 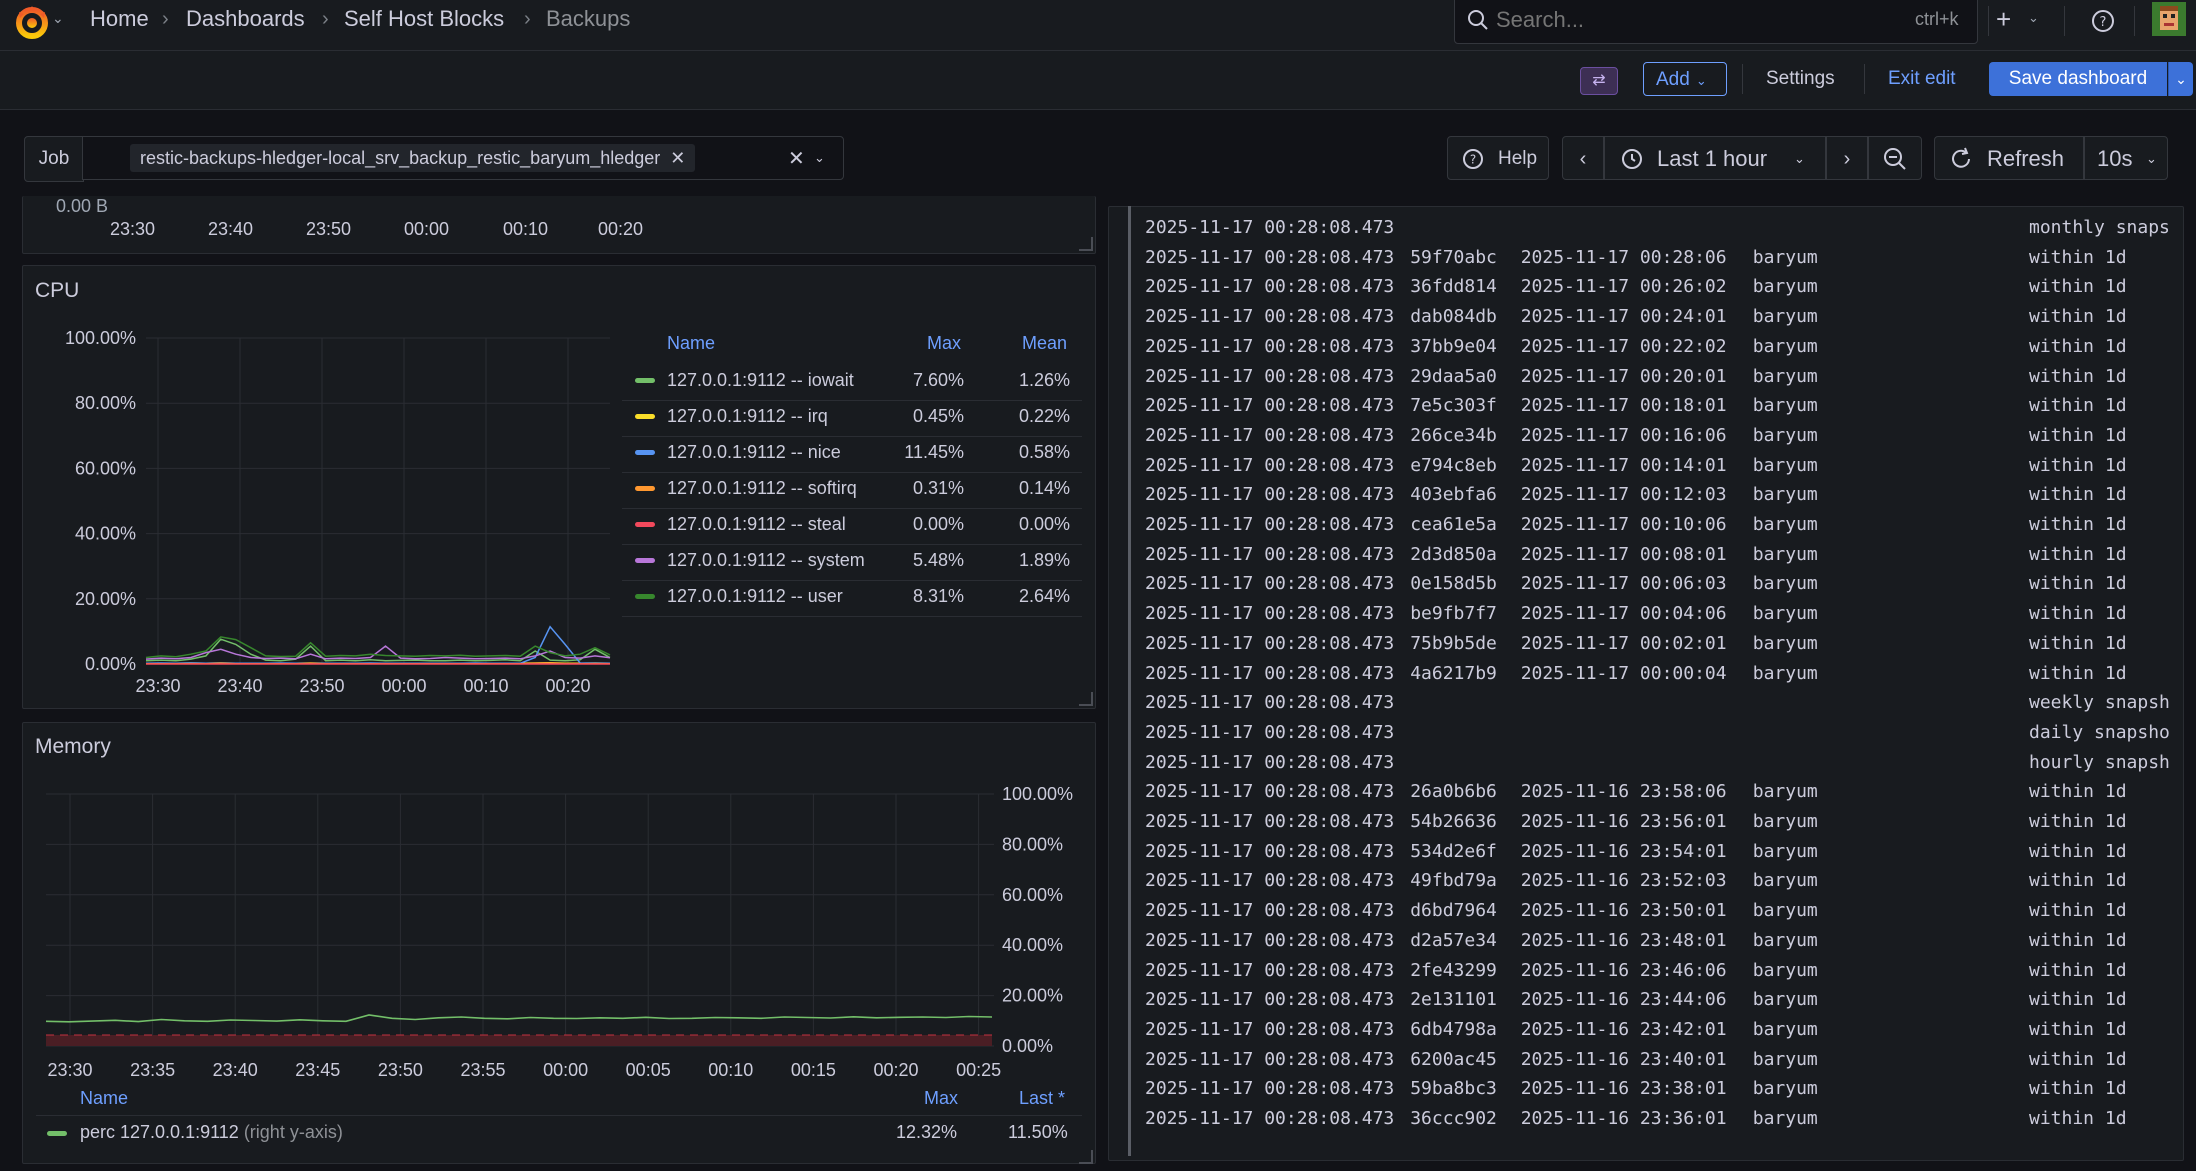 What do you see at coordinates (1027, 1046) in the screenshot?
I see `y-tick-label: 0.00%` at bounding box center [1027, 1046].